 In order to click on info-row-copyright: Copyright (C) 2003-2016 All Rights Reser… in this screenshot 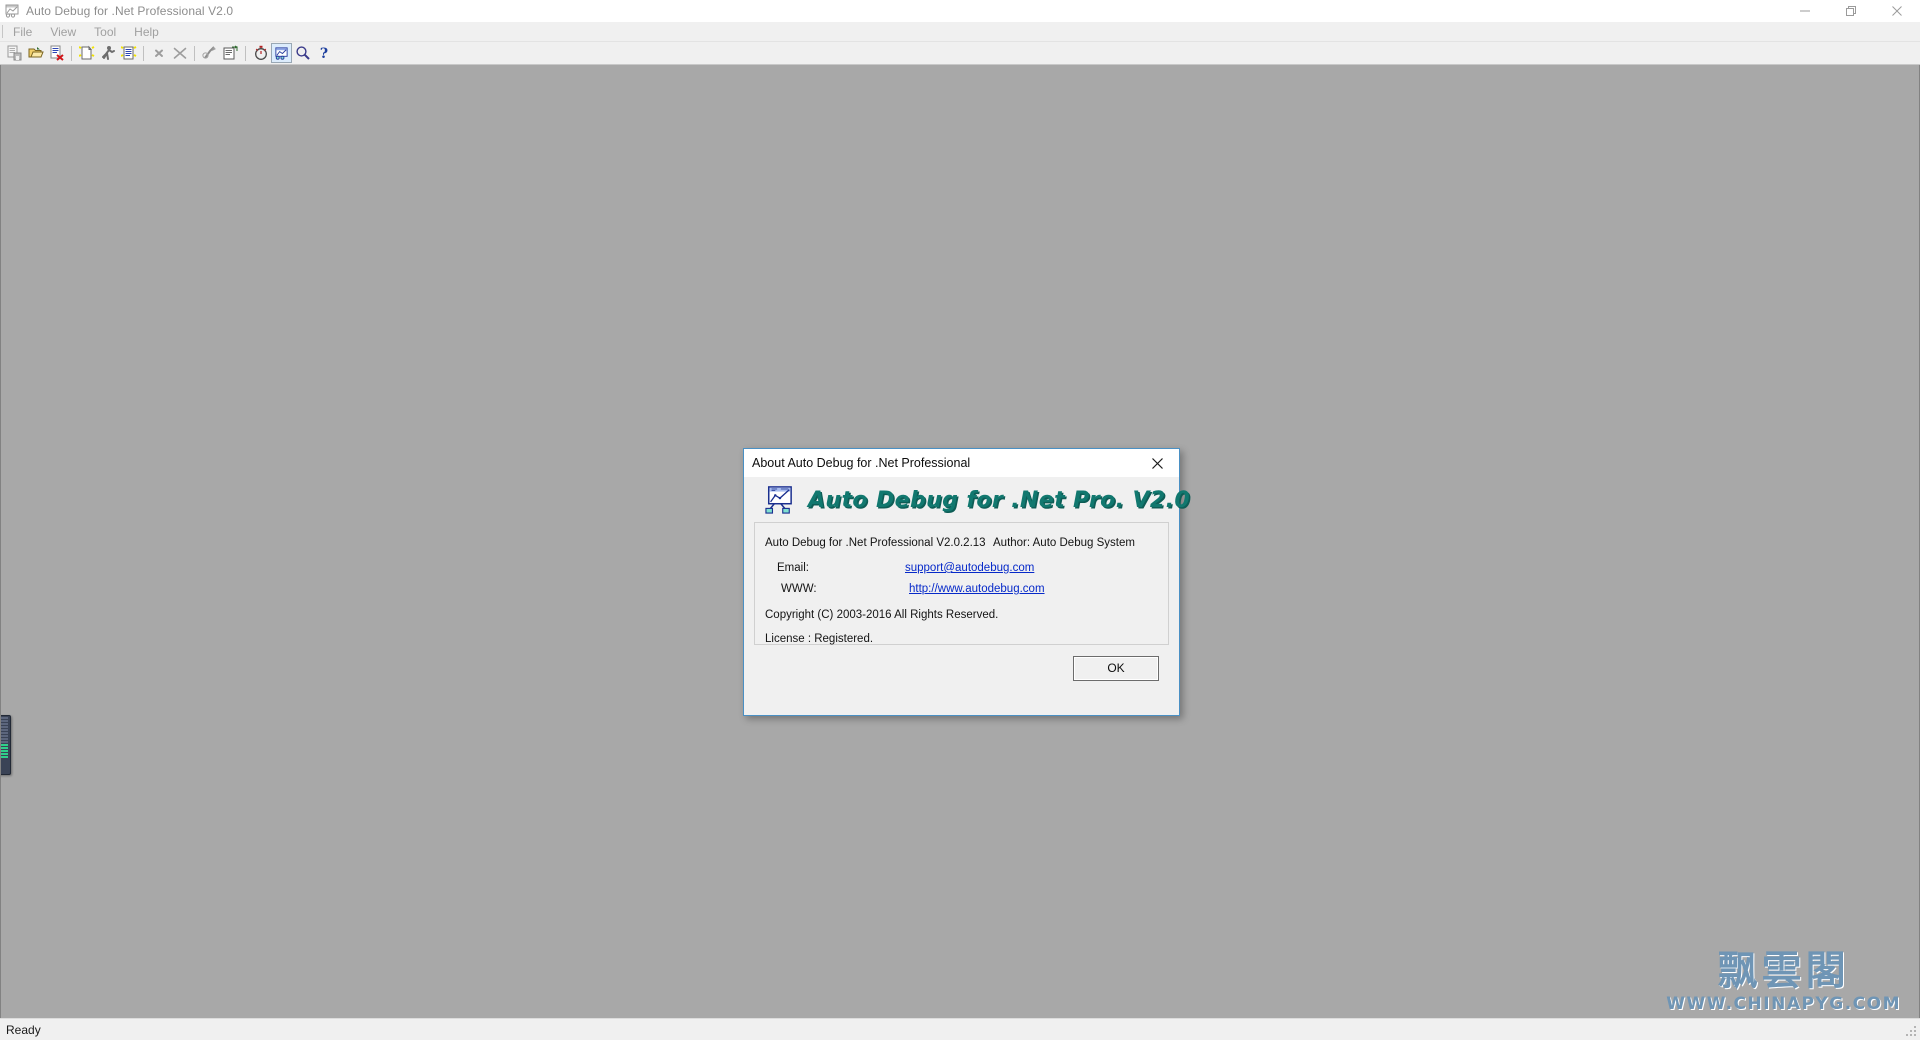, I will do `click(961, 615)`.